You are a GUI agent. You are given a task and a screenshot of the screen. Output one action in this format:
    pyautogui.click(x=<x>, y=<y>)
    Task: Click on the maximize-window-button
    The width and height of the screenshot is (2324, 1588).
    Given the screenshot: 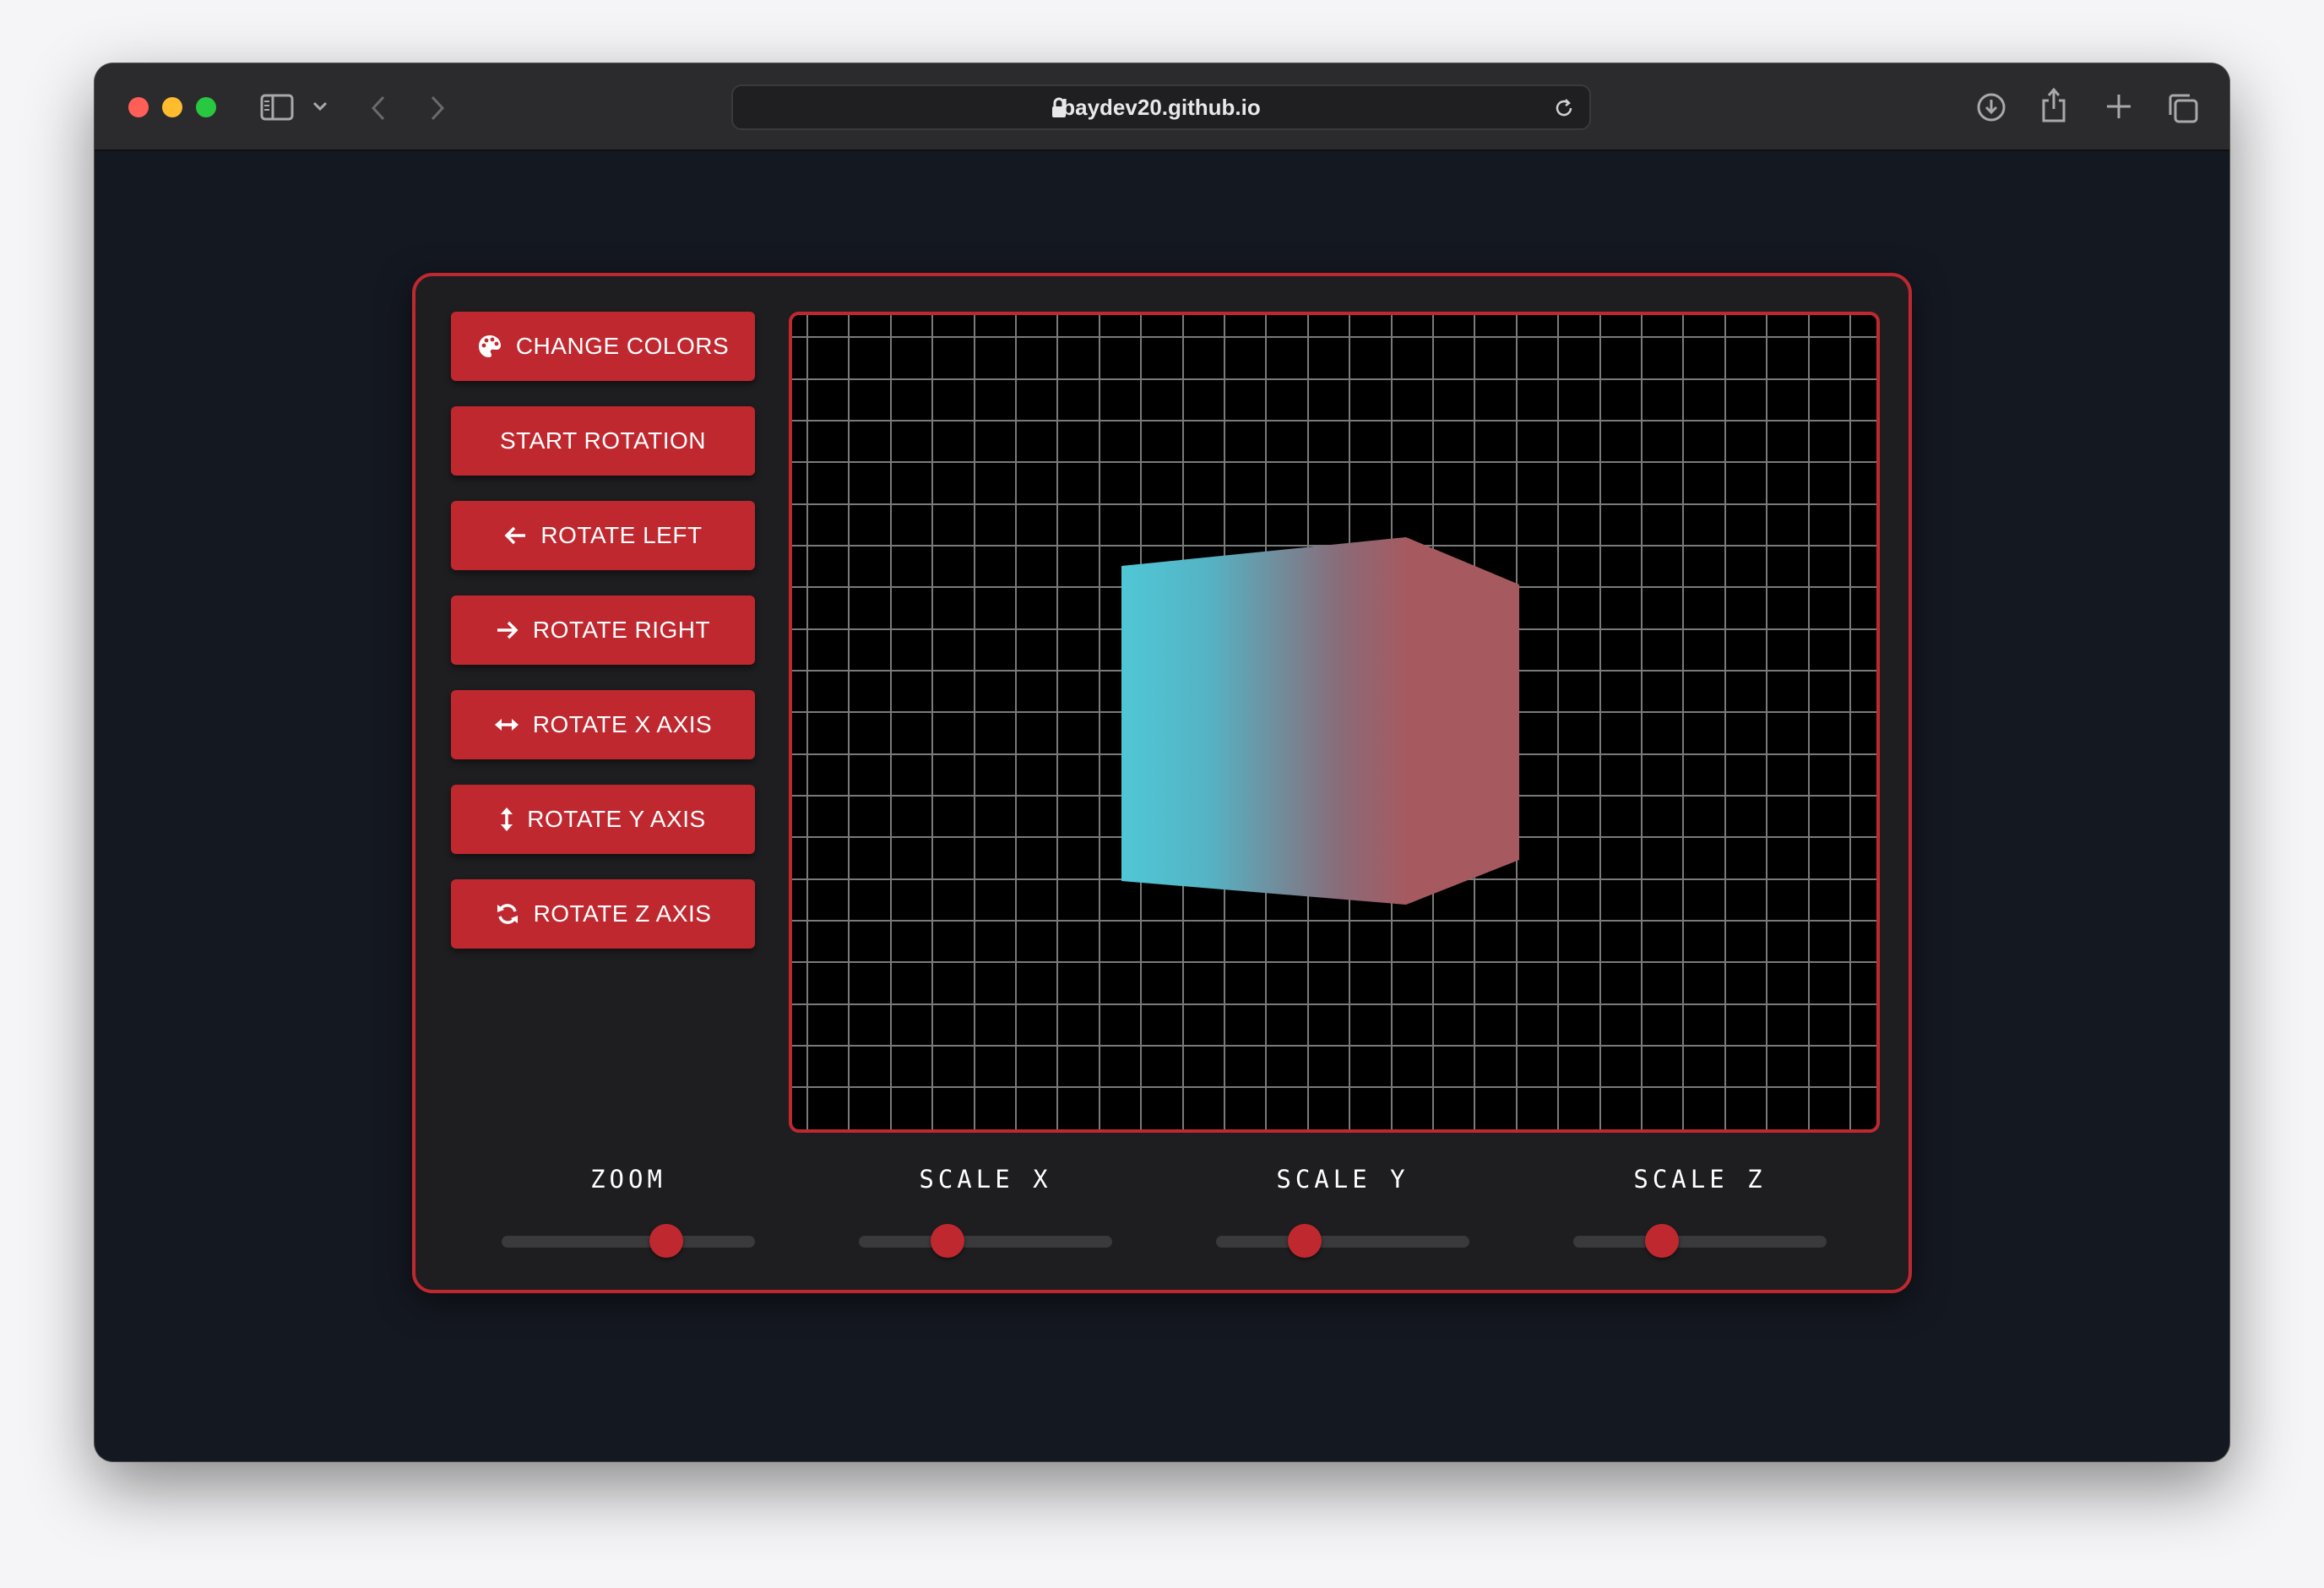 What is the action you would take?
    pyautogui.click(x=206, y=107)
    